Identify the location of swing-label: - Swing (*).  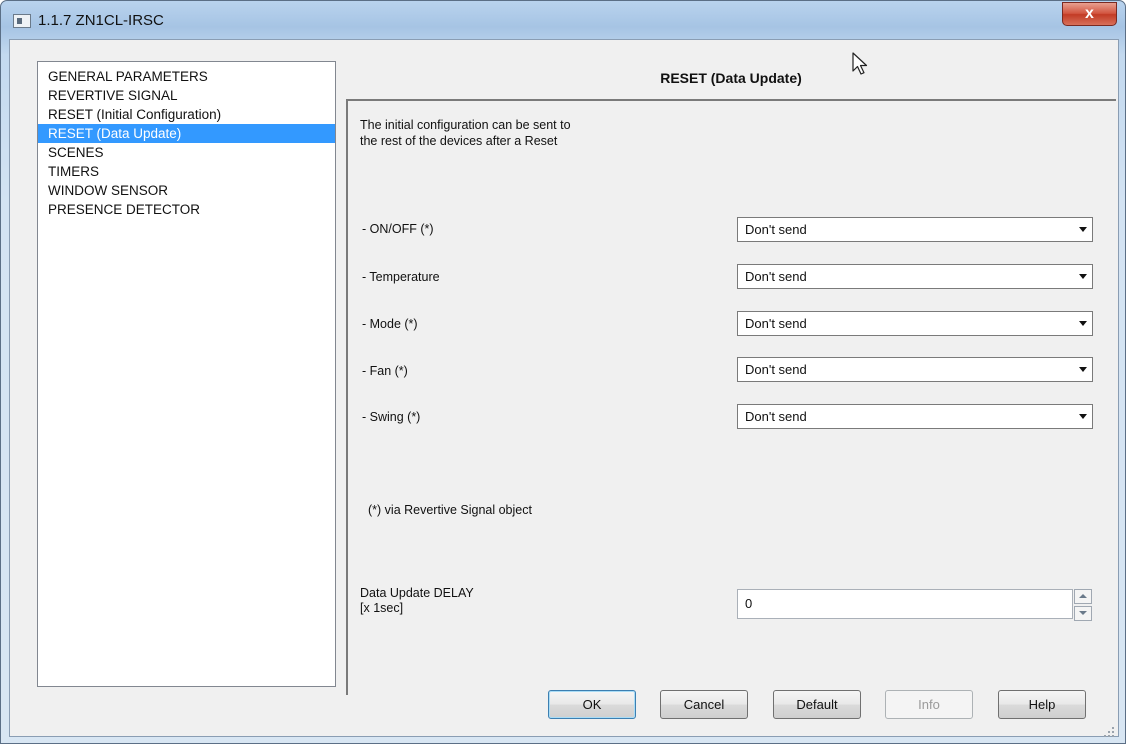
(391, 417).